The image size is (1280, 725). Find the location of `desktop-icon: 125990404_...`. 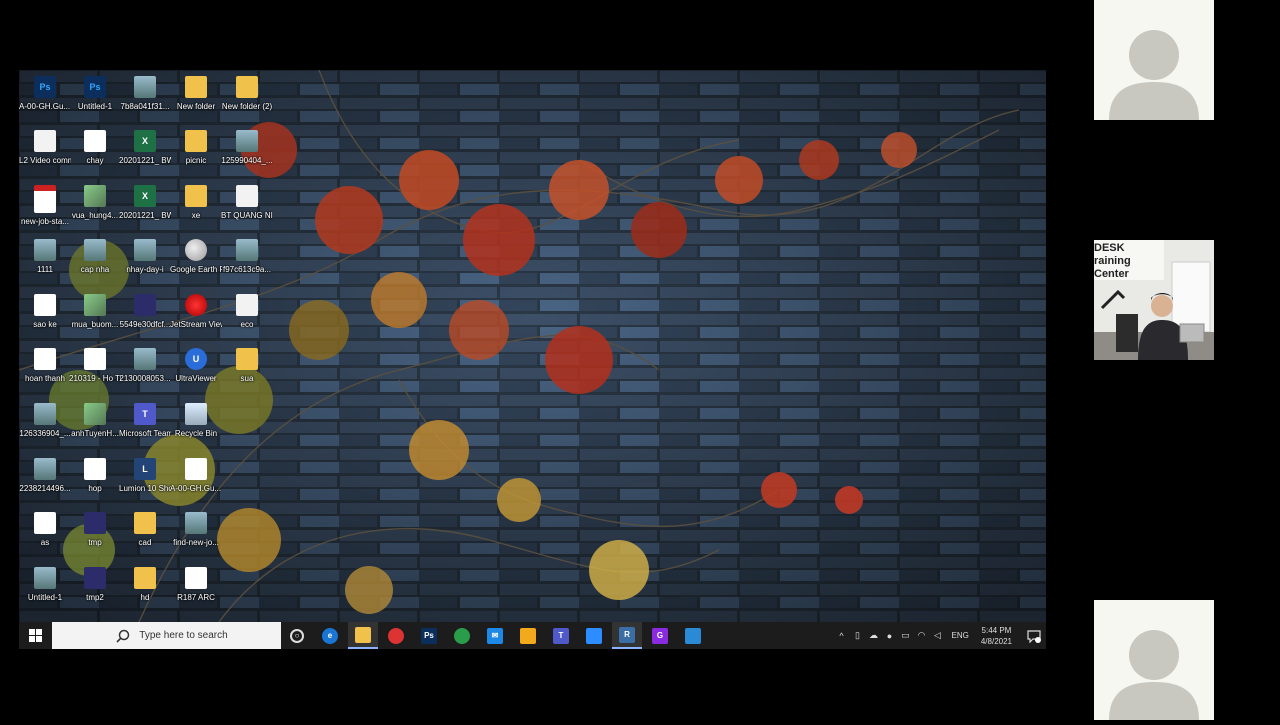

desktop-icon: 125990404_... is located at coordinates (247, 146).